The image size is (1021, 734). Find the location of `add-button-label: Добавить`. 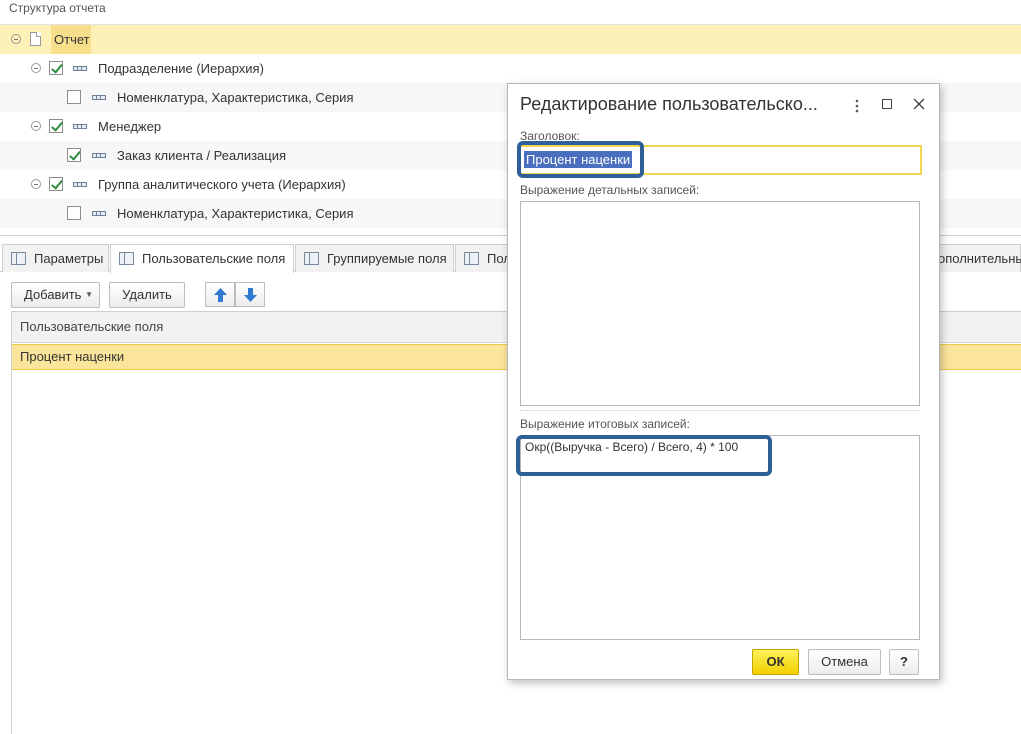

add-button-label: Добавить is located at coordinates (53, 294).